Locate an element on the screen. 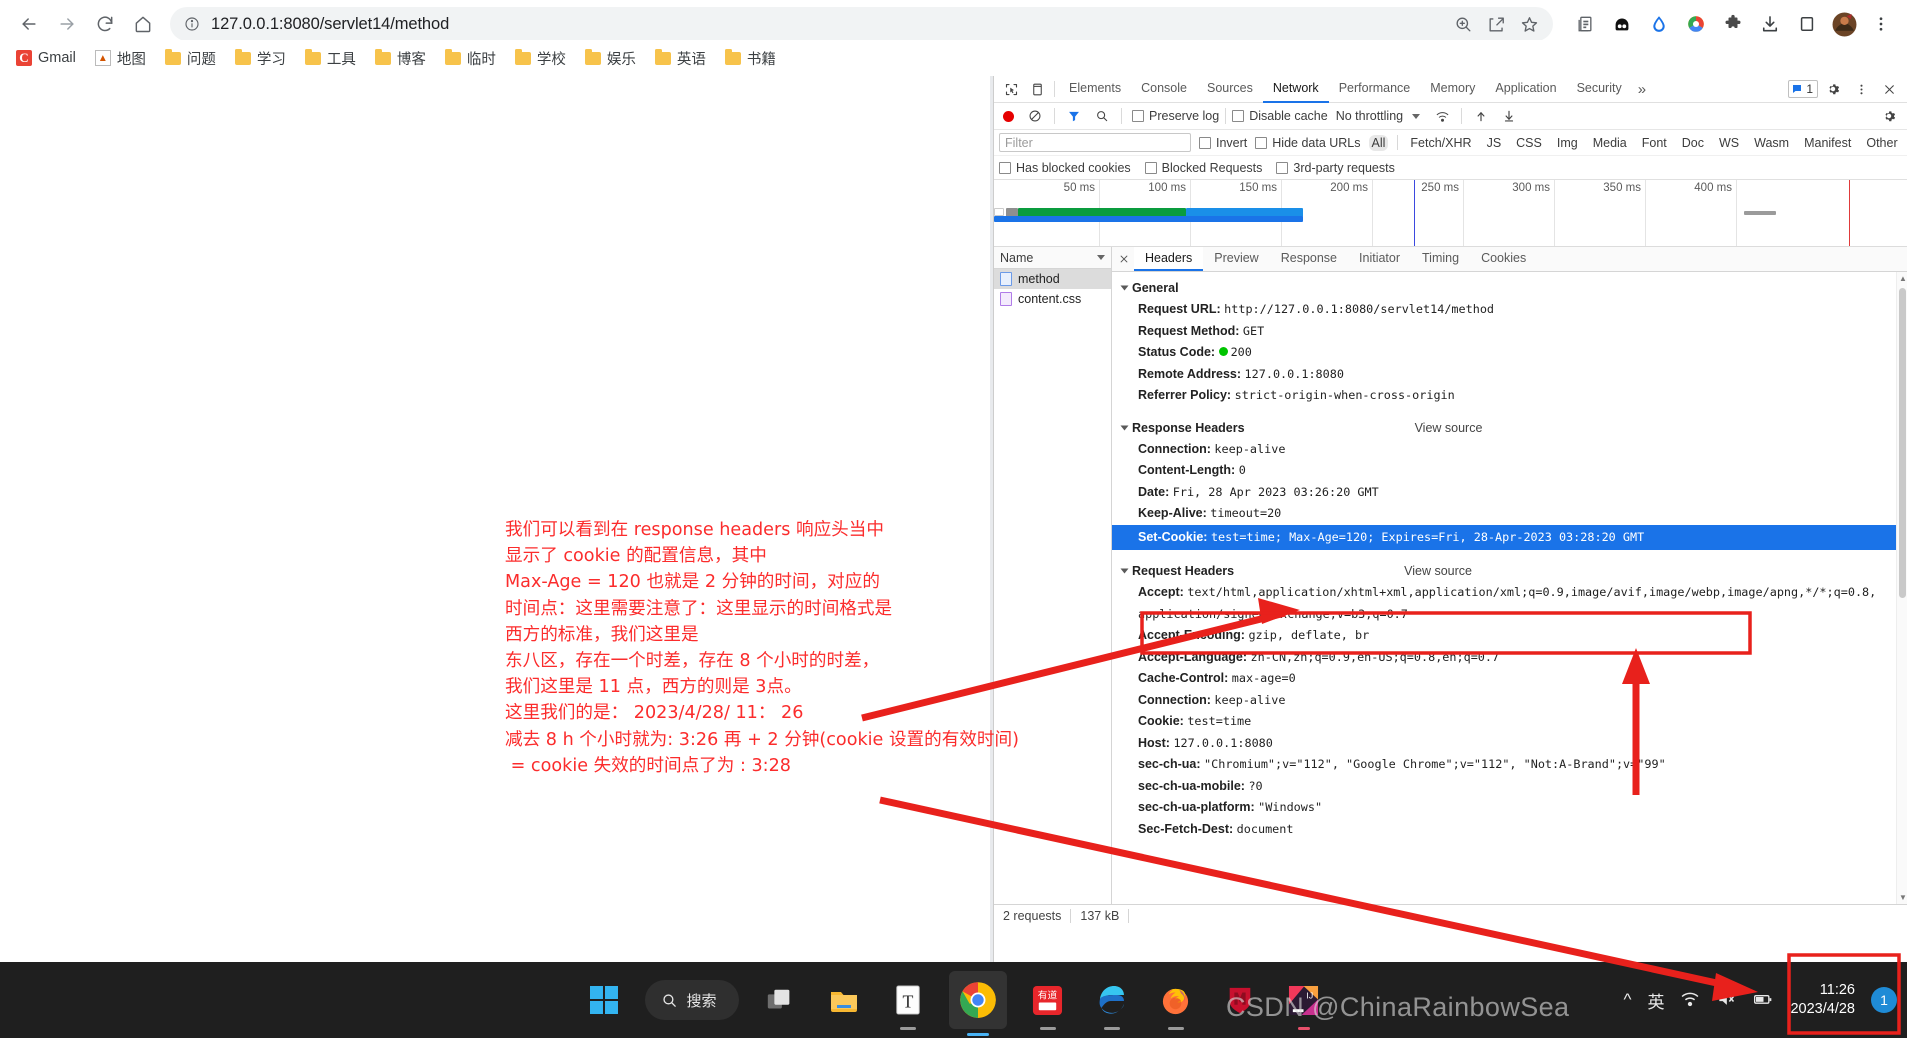 This screenshot has height=1038, width=1907. sidepanel-icon is located at coordinates (1807, 24).